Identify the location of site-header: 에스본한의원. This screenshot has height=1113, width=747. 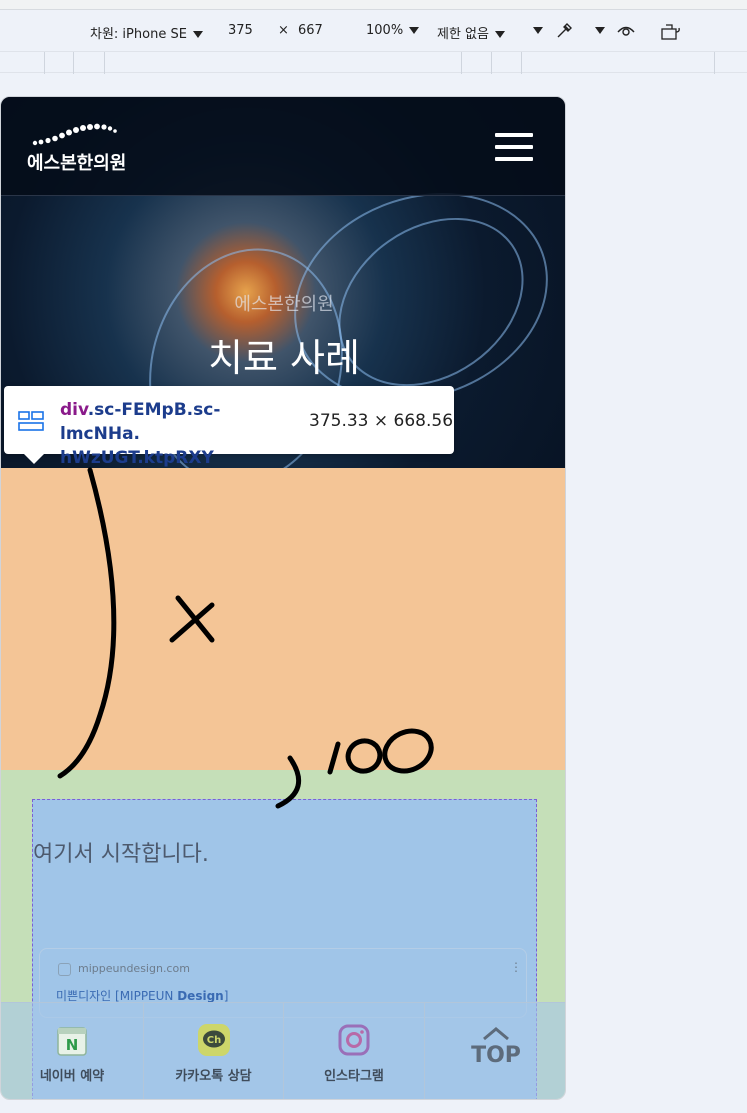
(283, 146).